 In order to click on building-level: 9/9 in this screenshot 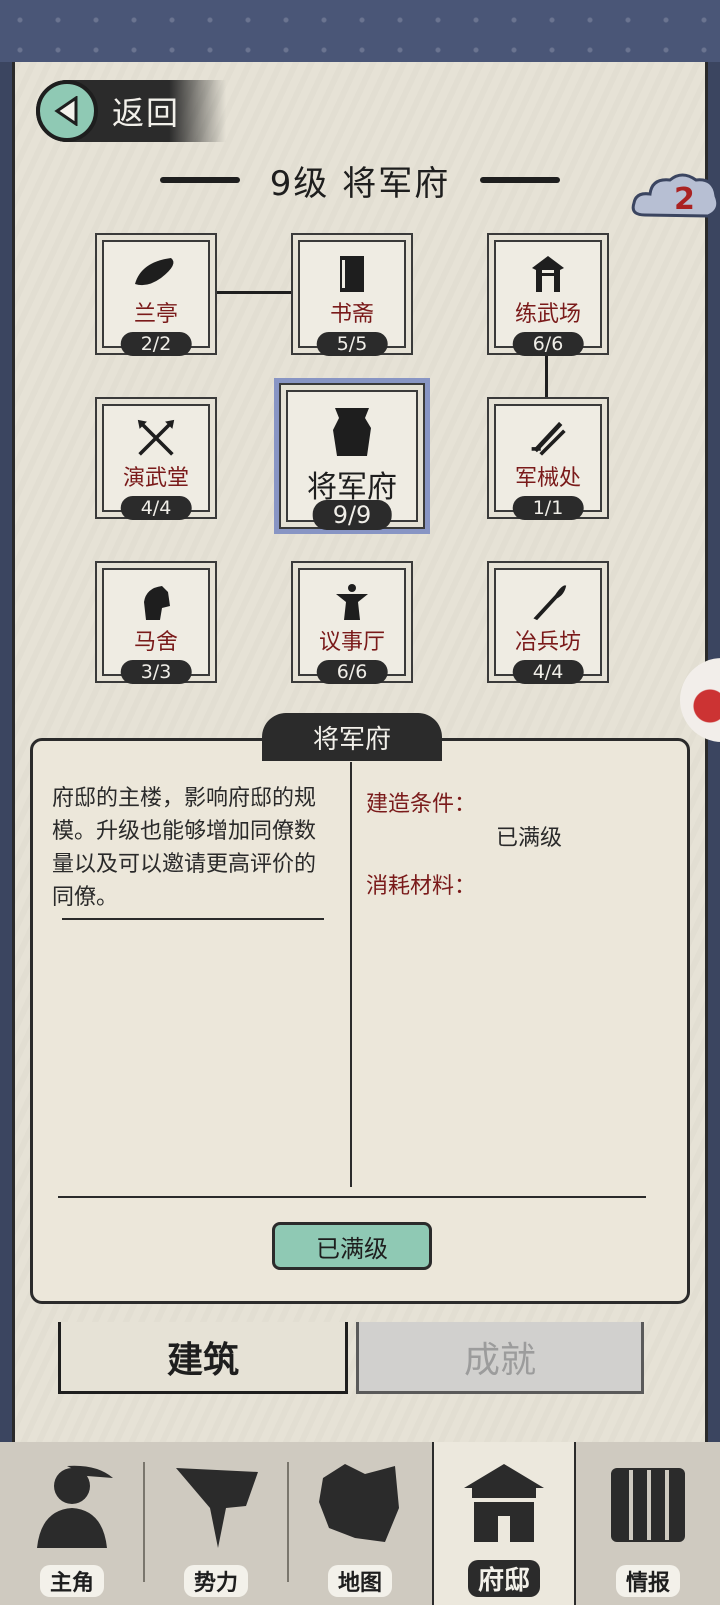, I will do `click(352, 515)`.